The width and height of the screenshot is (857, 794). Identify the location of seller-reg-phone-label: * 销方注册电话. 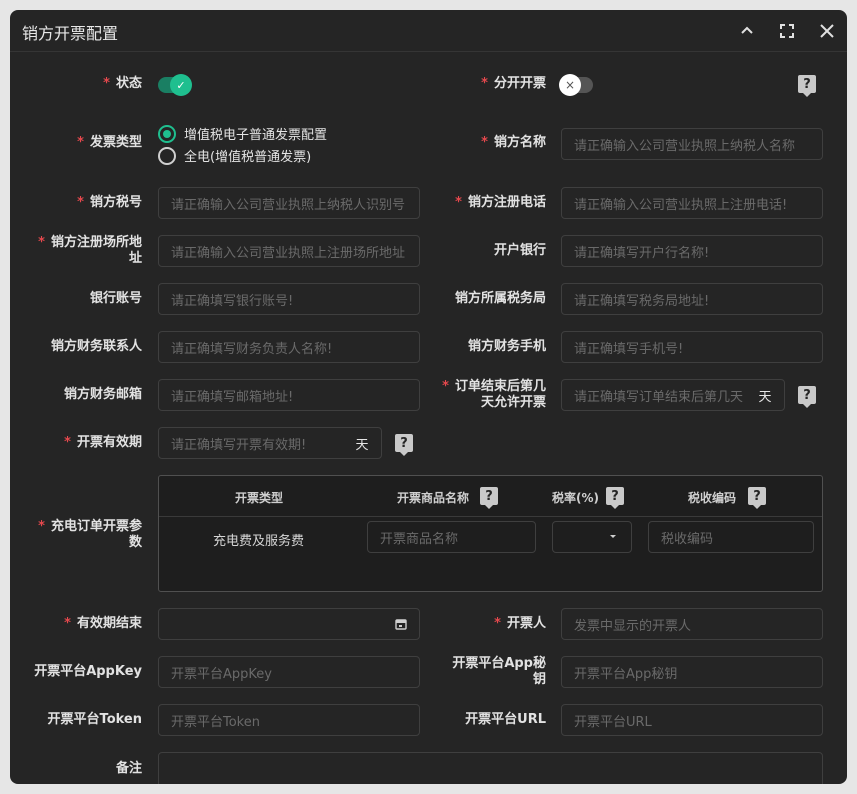
(500, 202).